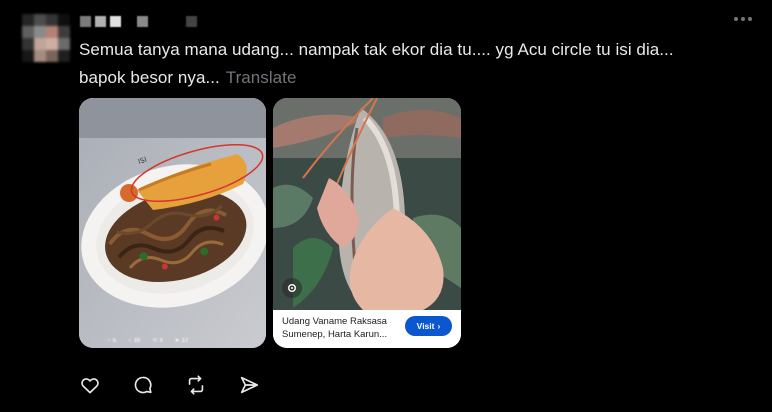 This screenshot has width=772, height=412. Describe the element at coordinates (743, 19) in the screenshot. I see `more-options-icon` at that location.